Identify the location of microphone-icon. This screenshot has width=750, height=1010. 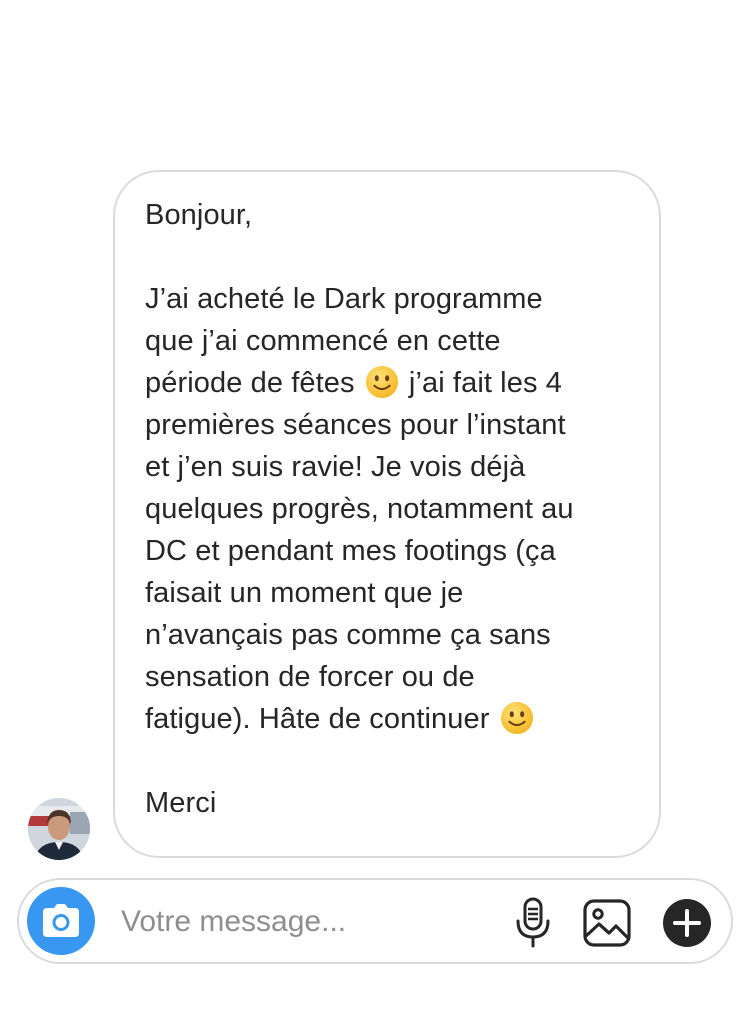
(533, 922).